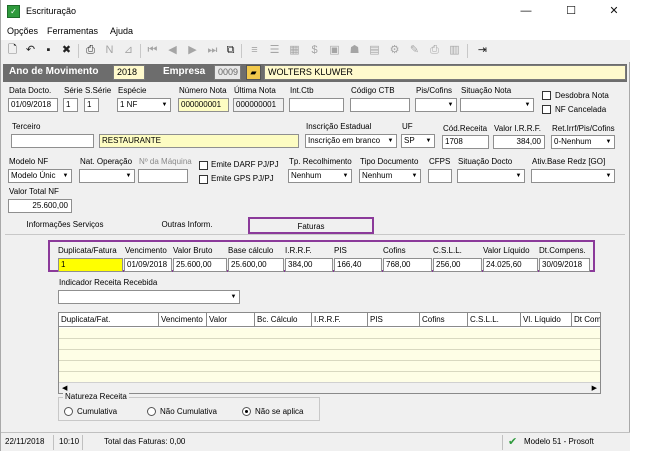 The image size is (672, 451). What do you see at coordinates (253, 72) in the screenshot?
I see `folder-search-icon: ▰` at bounding box center [253, 72].